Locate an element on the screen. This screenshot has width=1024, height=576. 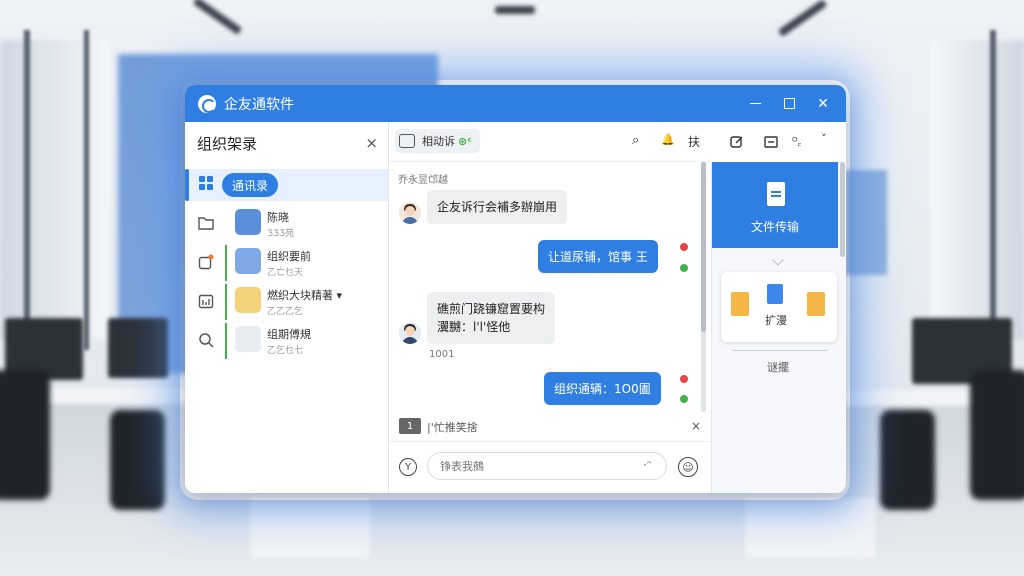
bg-window-right is located at coordinates (977, 190).